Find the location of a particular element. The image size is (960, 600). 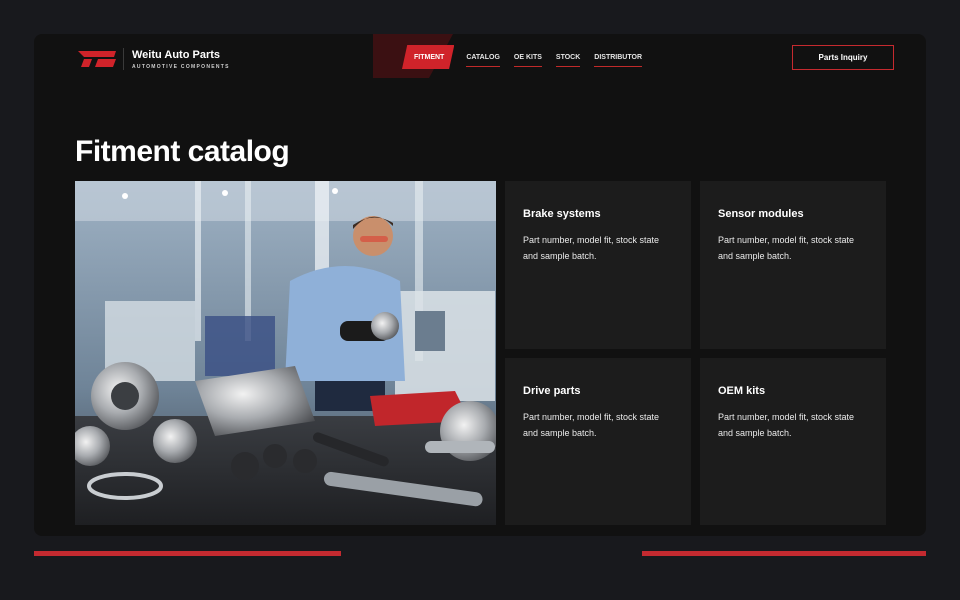

brand-tagline: AUTOMOTIVE COMPONENTS is located at coordinates (181, 66).